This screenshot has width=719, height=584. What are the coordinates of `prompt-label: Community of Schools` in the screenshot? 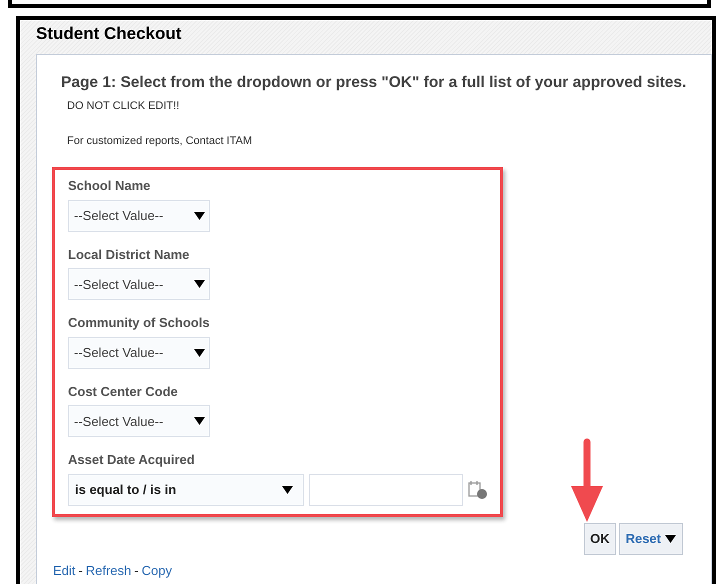 It's located at (139, 323).